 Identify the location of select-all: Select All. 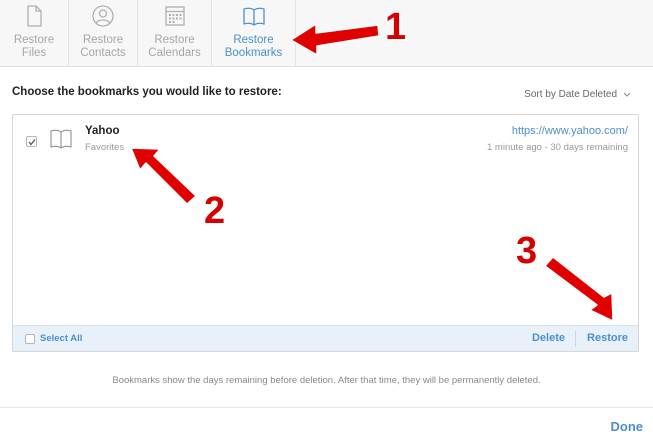
(53, 338).